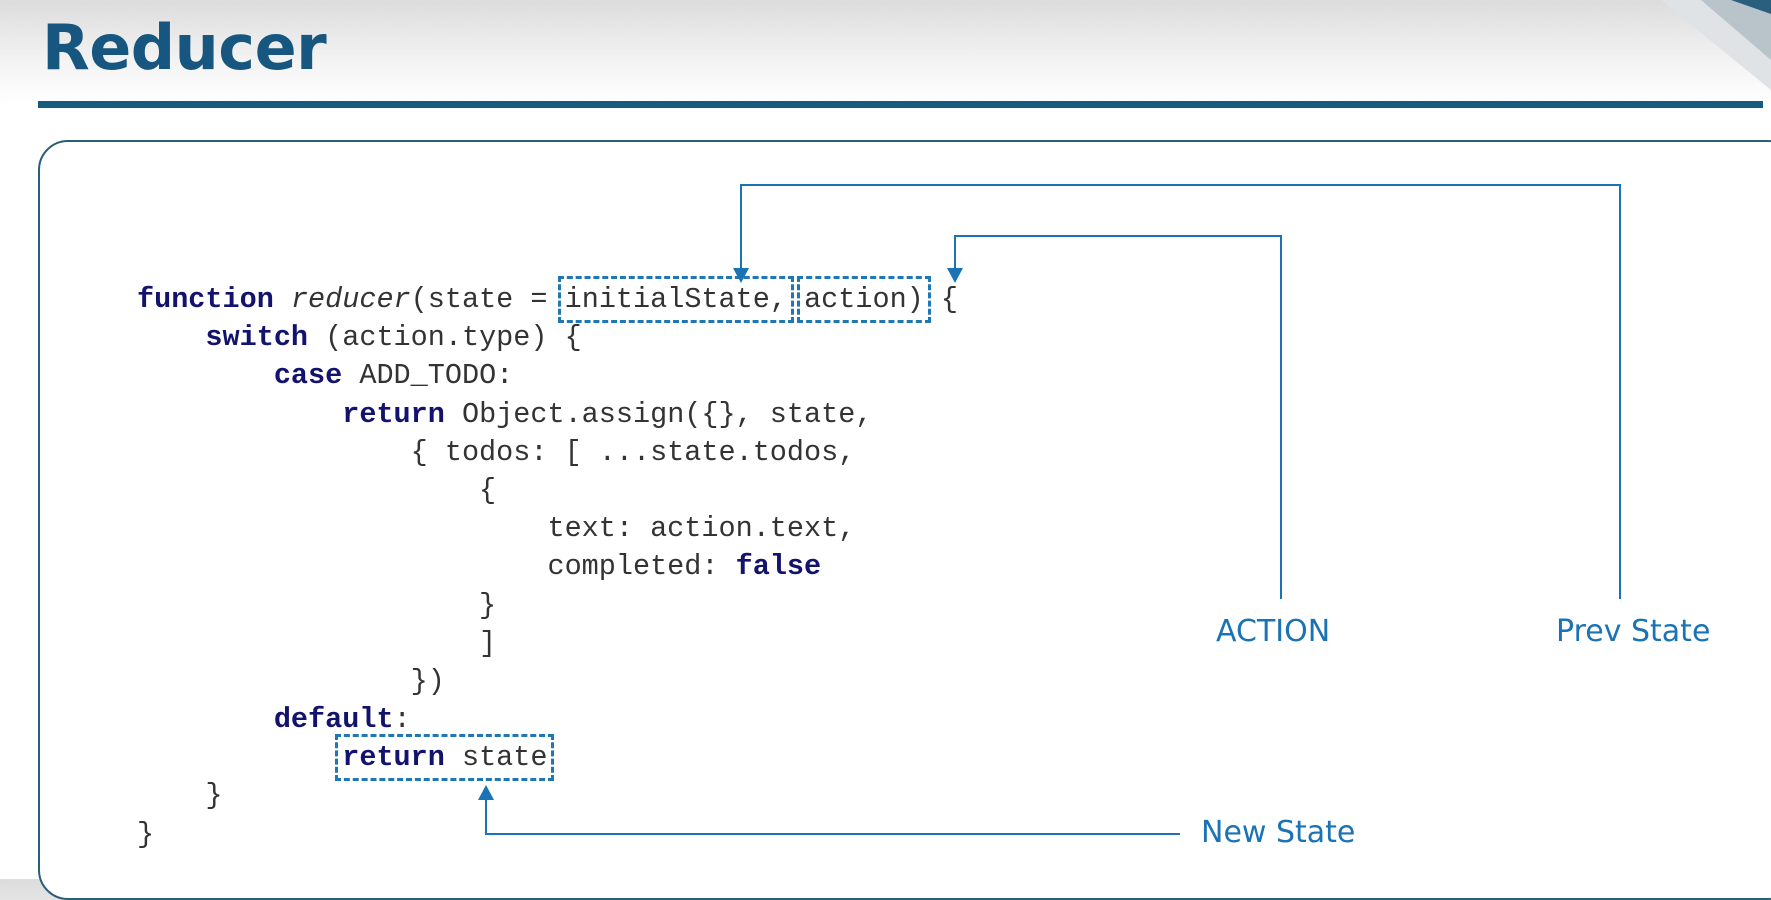 The height and width of the screenshot is (900, 1771). I want to click on code-line: case ADD_TODO:, so click(547, 376).